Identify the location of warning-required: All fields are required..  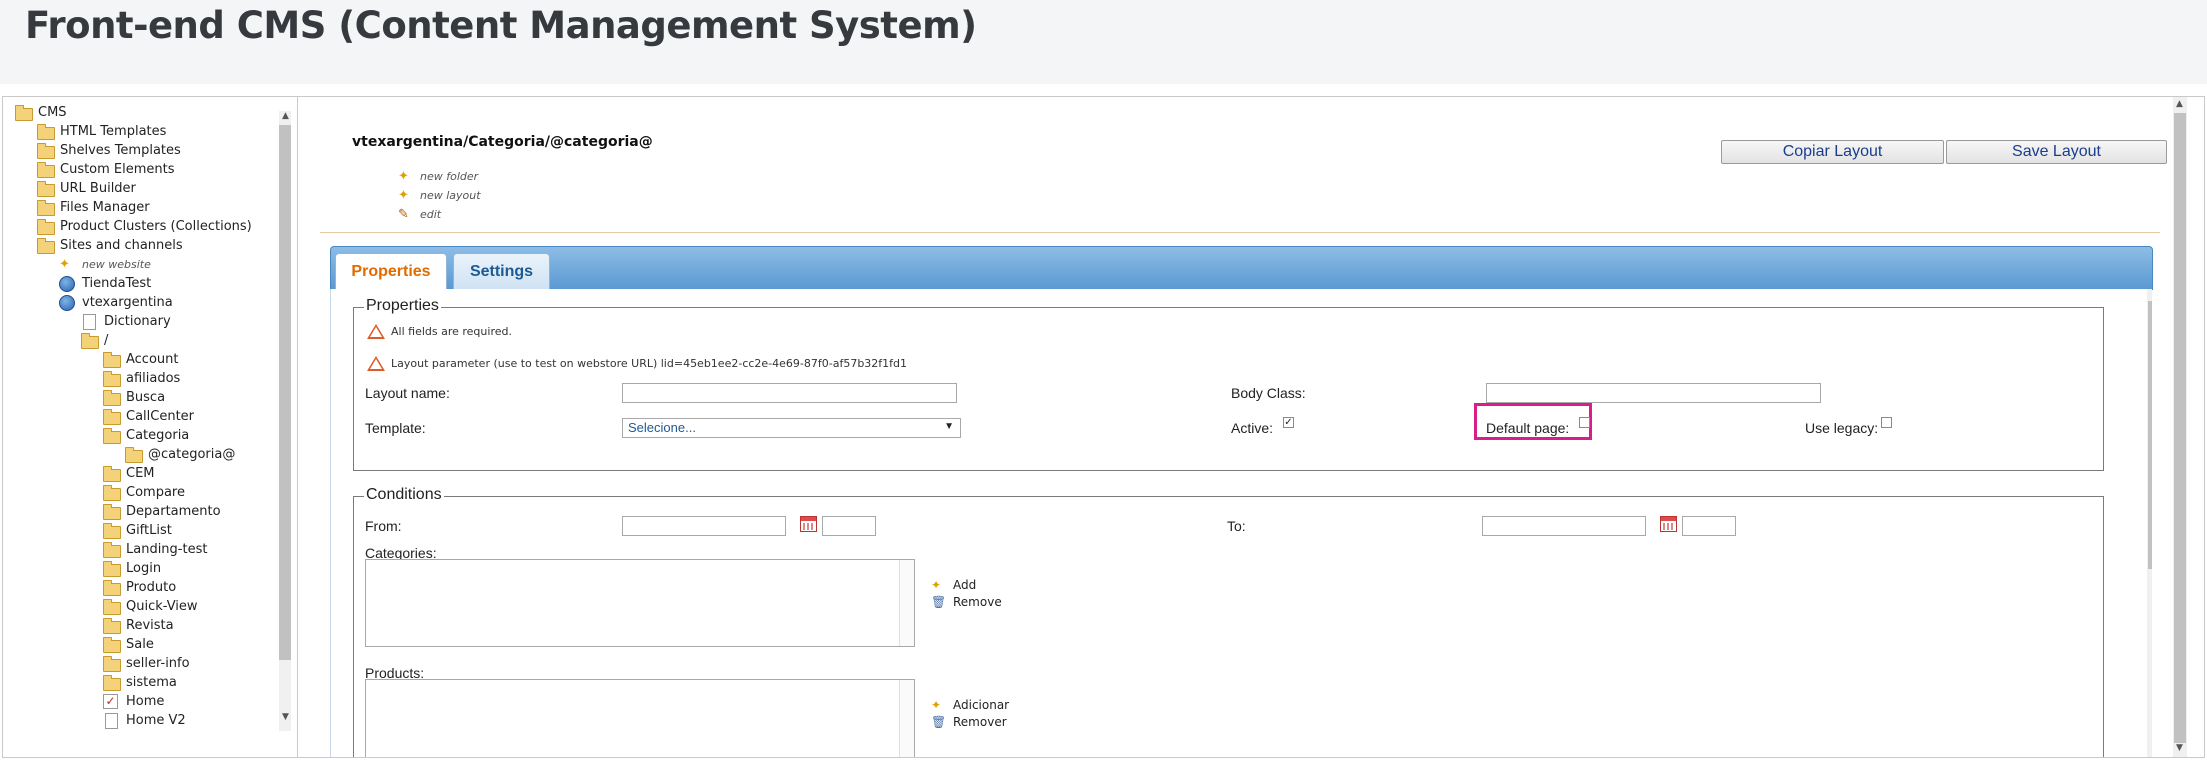
(439, 331).